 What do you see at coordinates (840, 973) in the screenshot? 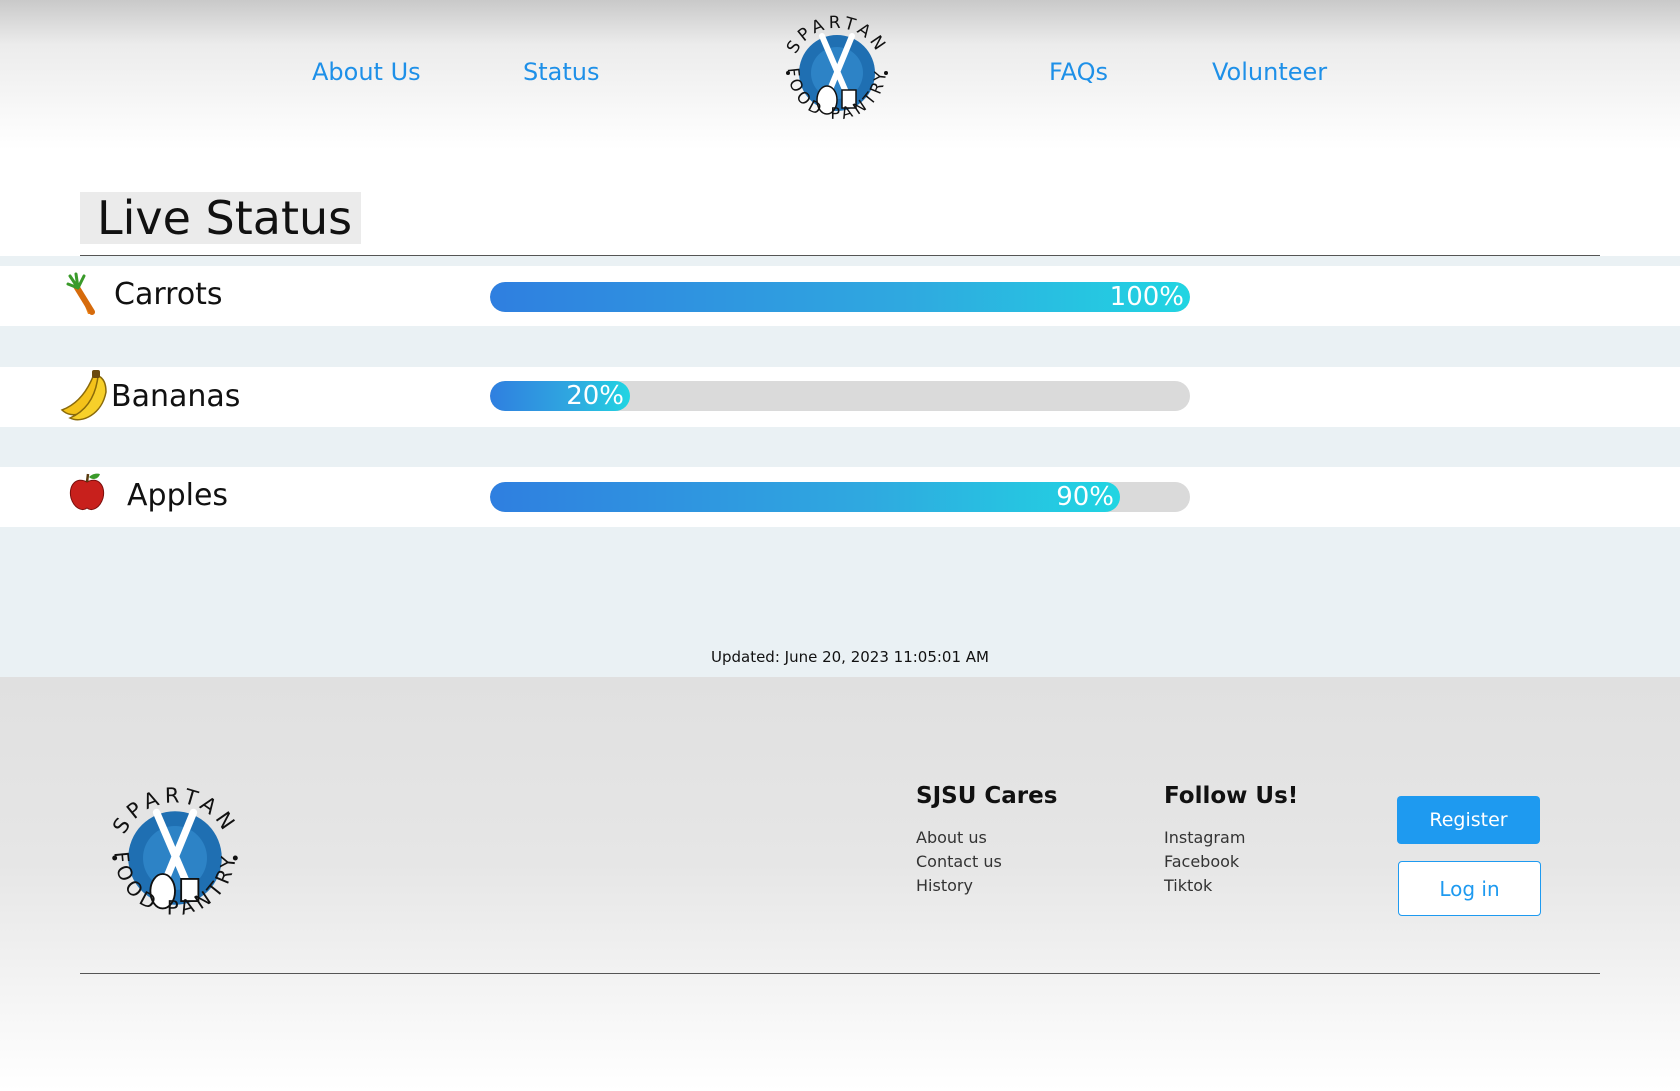
I see `footer-divider` at bounding box center [840, 973].